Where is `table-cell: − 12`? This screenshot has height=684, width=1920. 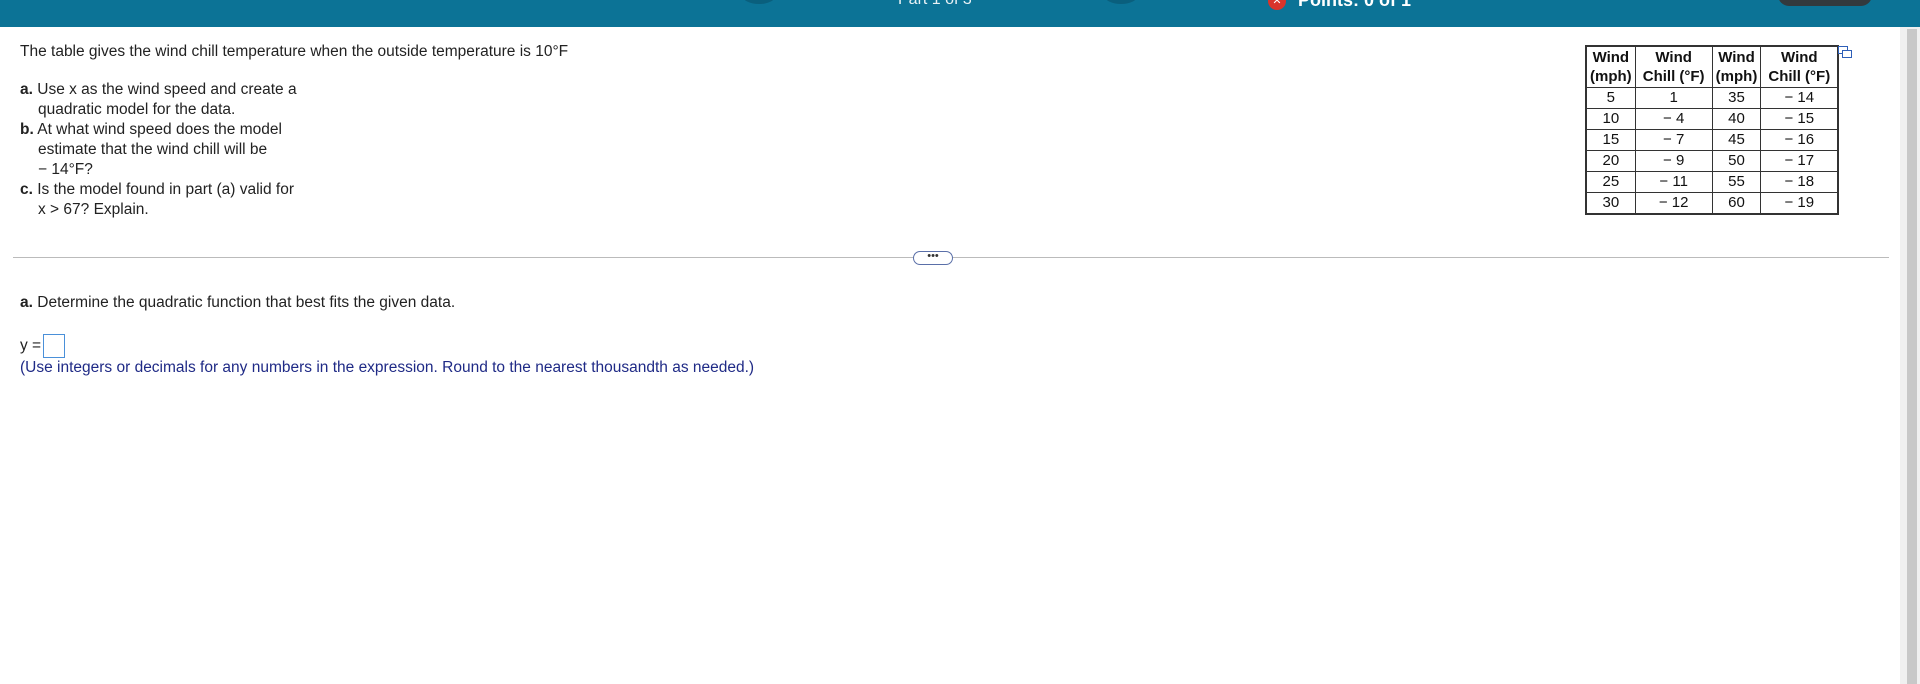 table-cell: − 12 is located at coordinates (1673, 203).